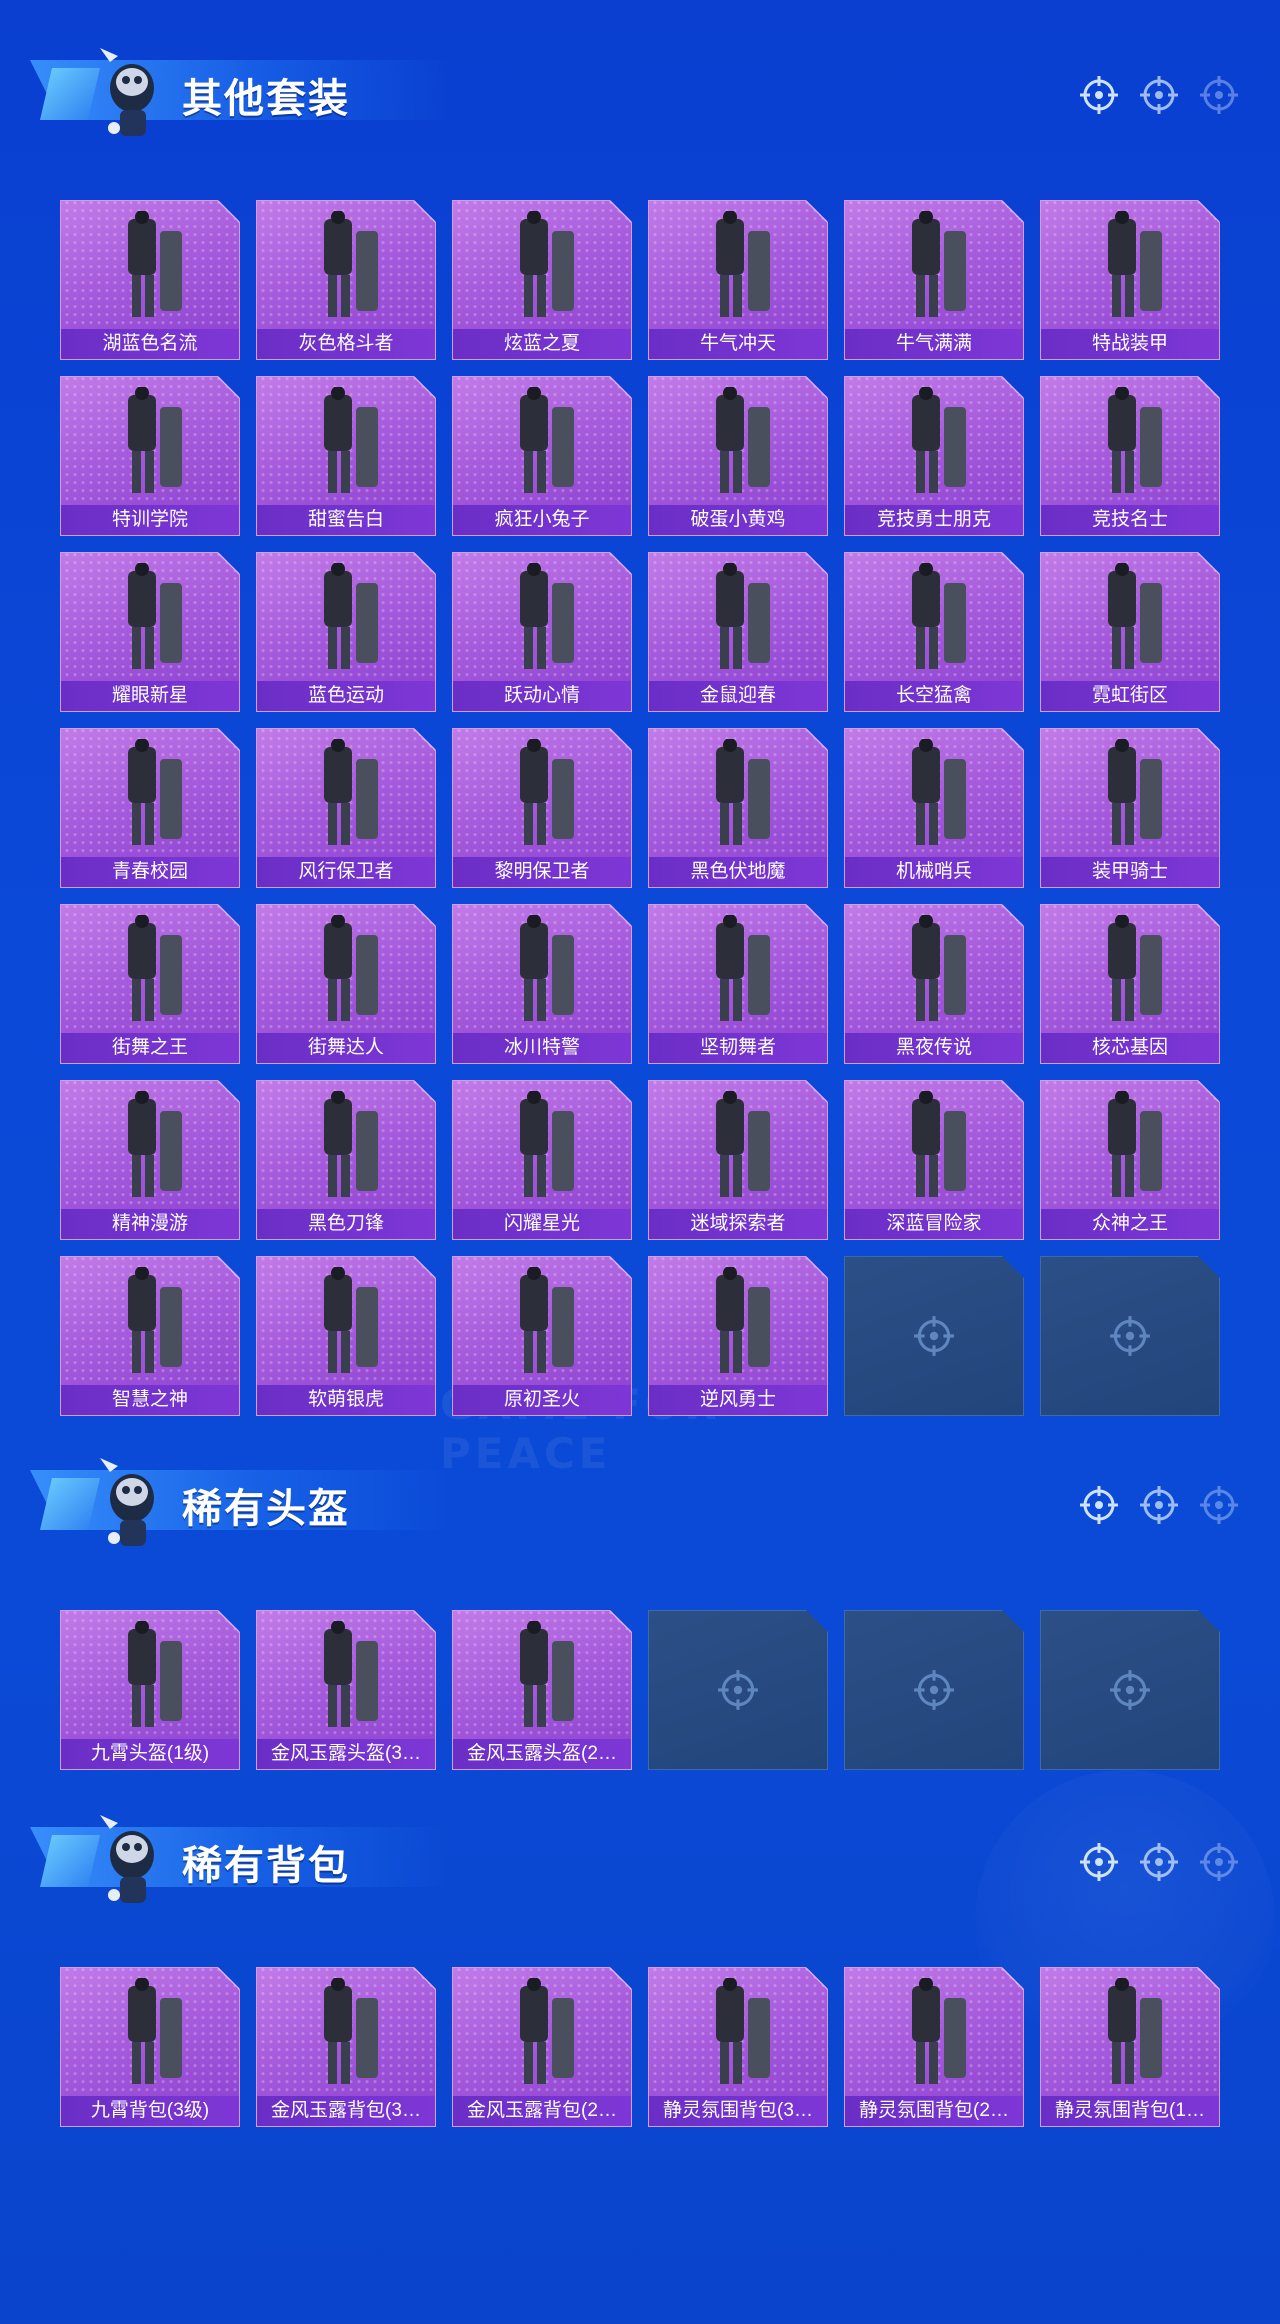 This screenshot has height=2324, width=1280. I want to click on item-card: 黑夜传说, so click(934, 984).